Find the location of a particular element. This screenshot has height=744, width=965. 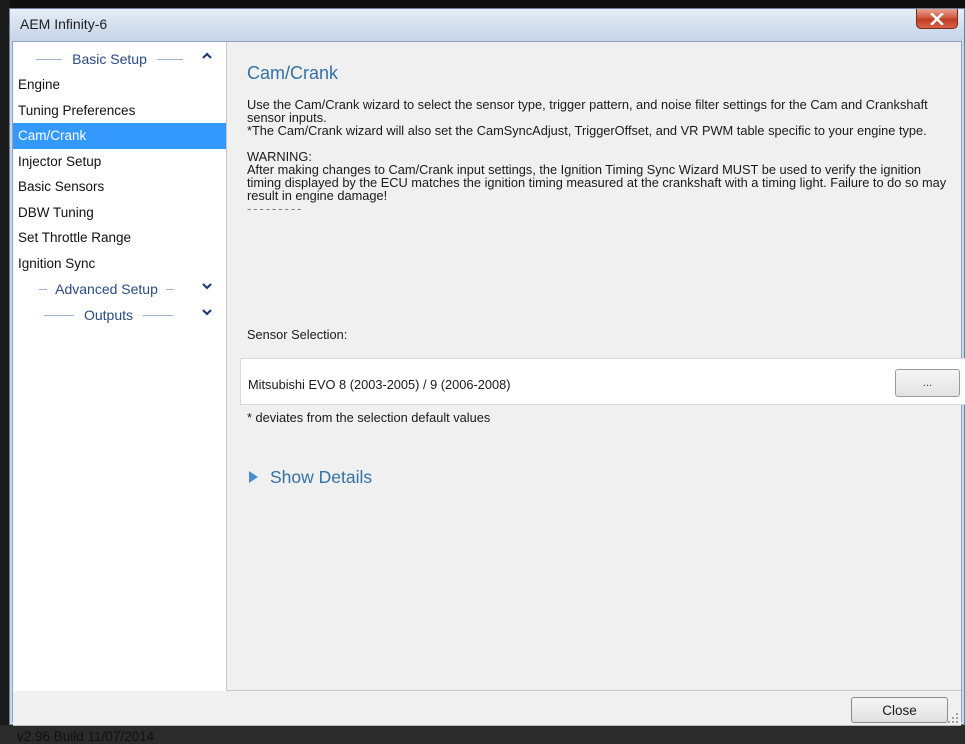

show-details-label: Show Details is located at coordinates (321, 477).